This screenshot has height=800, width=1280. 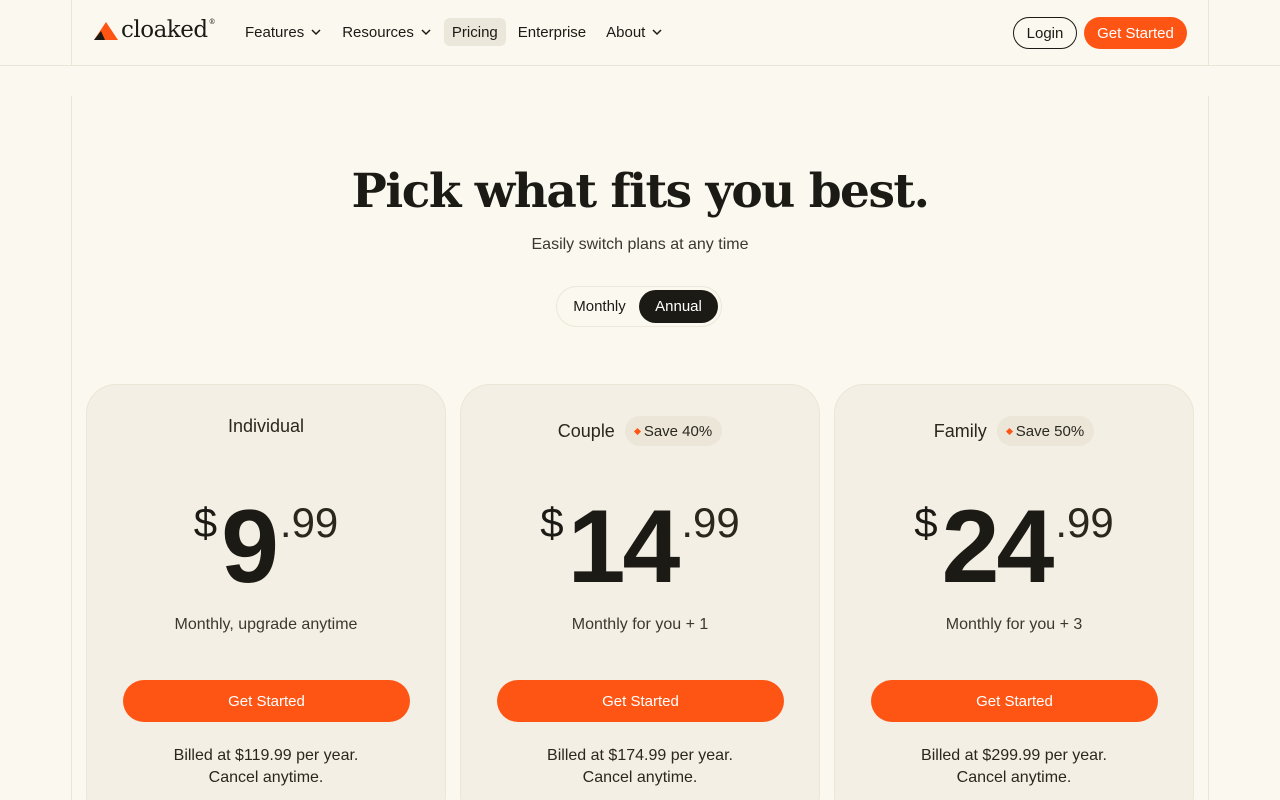 I want to click on savings-badge: Save 40%, so click(x=673, y=431).